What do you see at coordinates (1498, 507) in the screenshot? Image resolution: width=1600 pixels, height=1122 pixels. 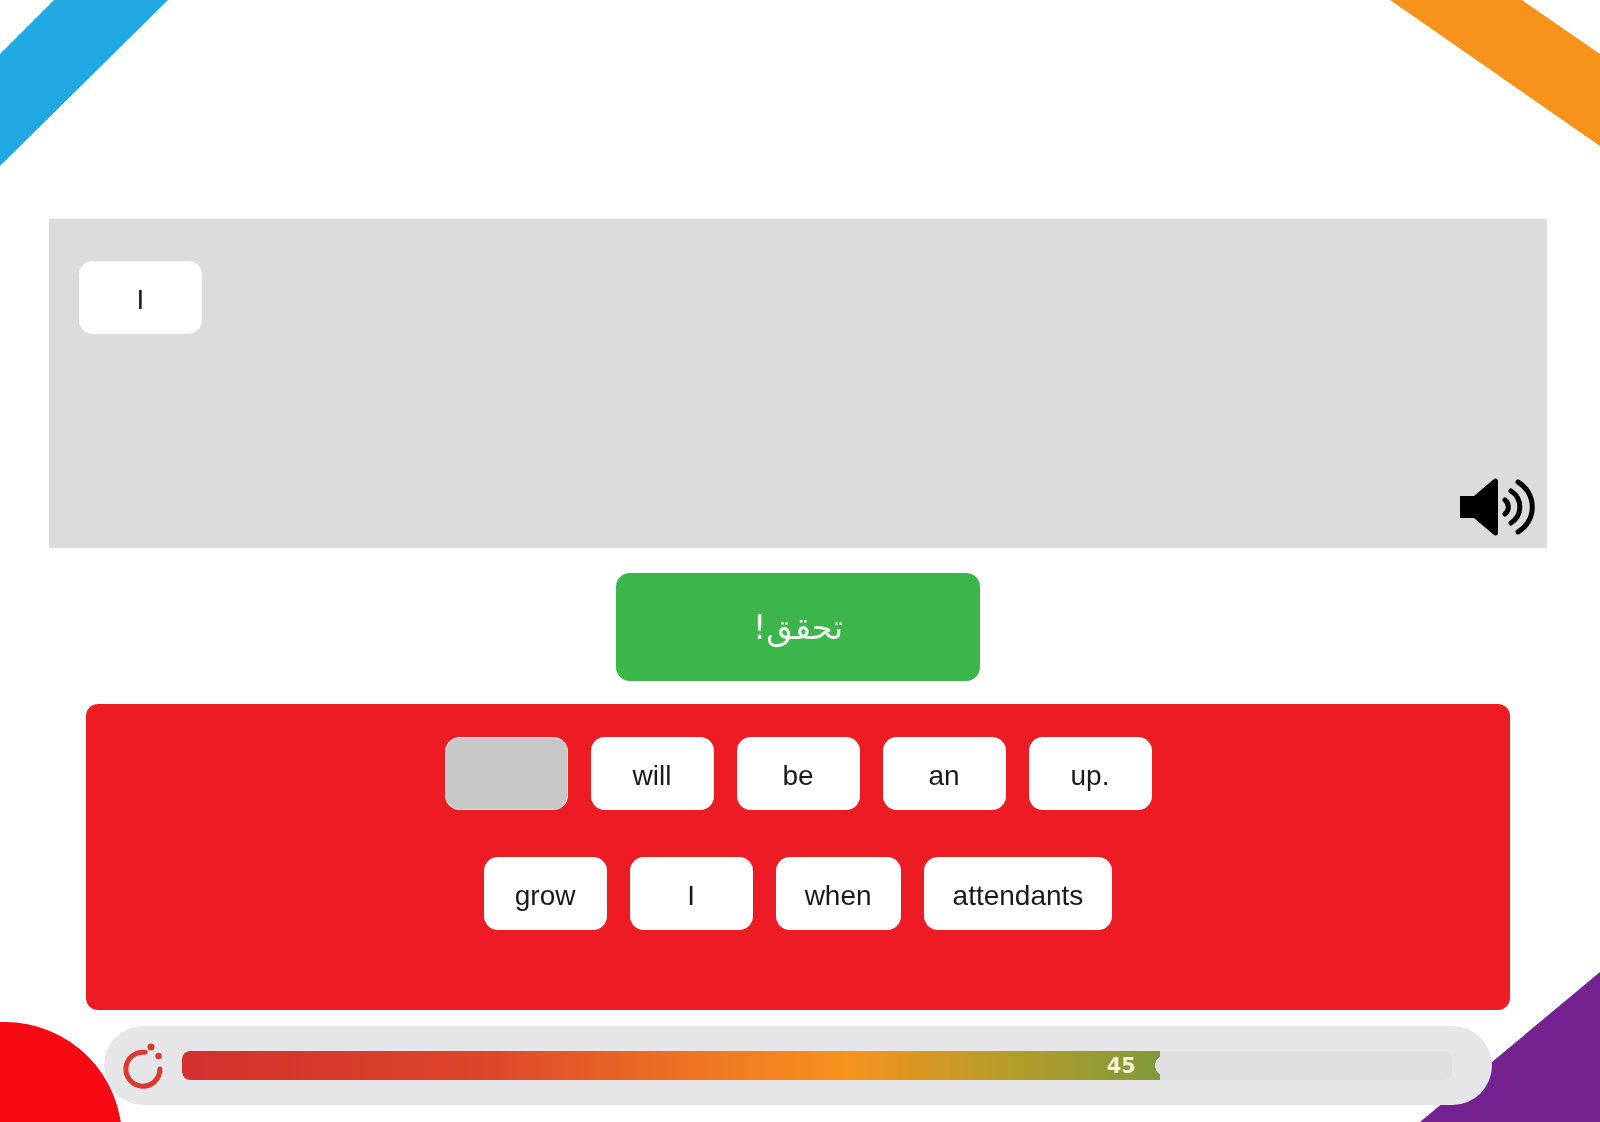 I see `speaker-icon` at bounding box center [1498, 507].